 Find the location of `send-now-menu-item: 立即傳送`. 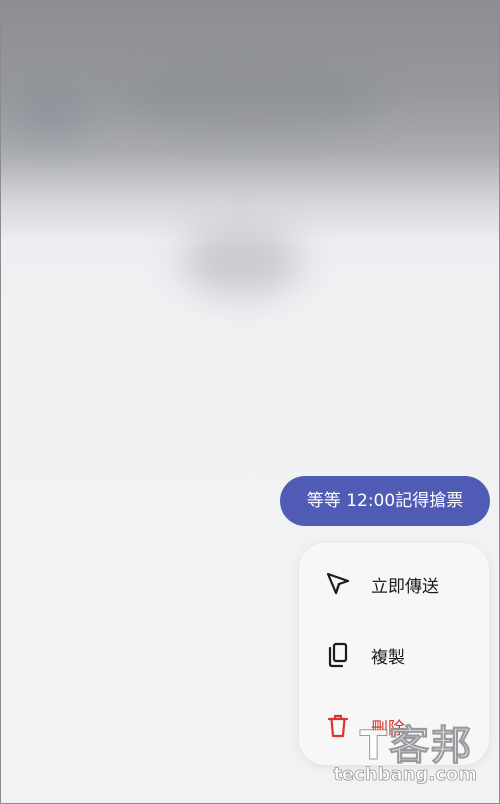

send-now-menu-item: 立即傳送 is located at coordinates (394, 584).